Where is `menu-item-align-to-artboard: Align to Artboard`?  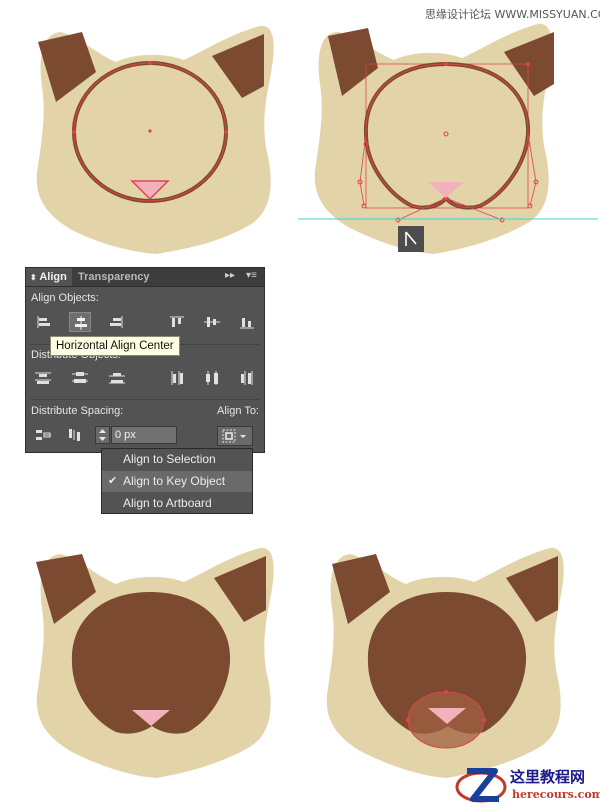 menu-item-align-to-artboard: Align to Artboard is located at coordinates (177, 503).